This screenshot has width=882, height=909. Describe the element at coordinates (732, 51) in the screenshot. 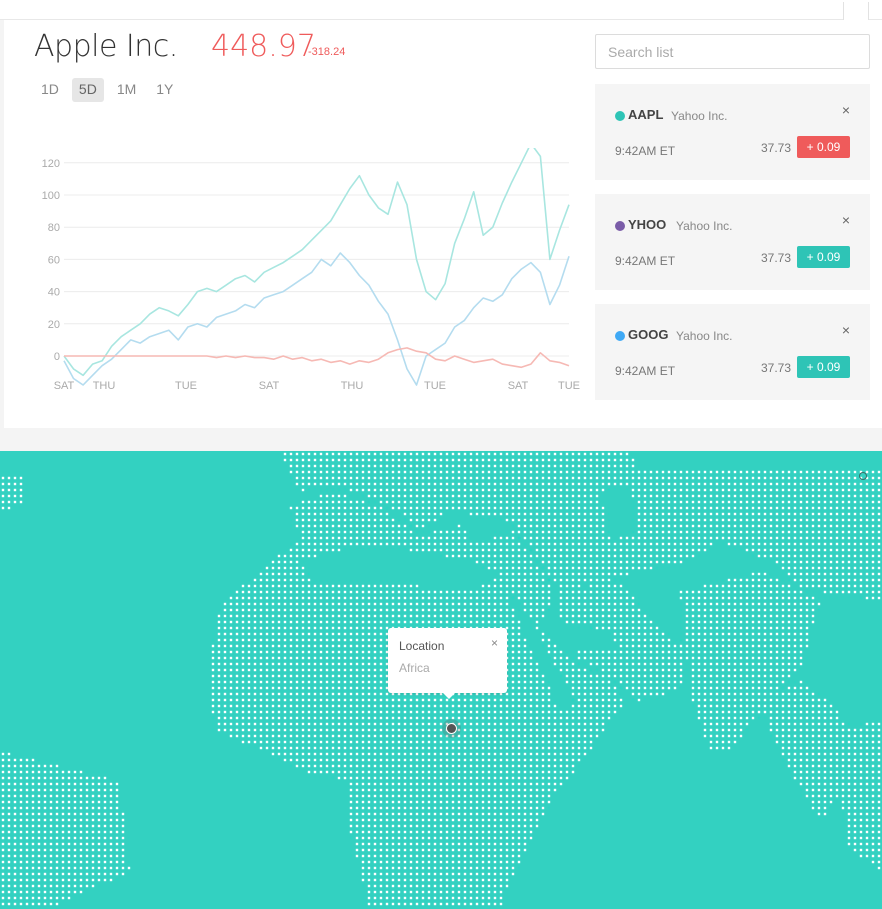

I see `search-input` at that location.